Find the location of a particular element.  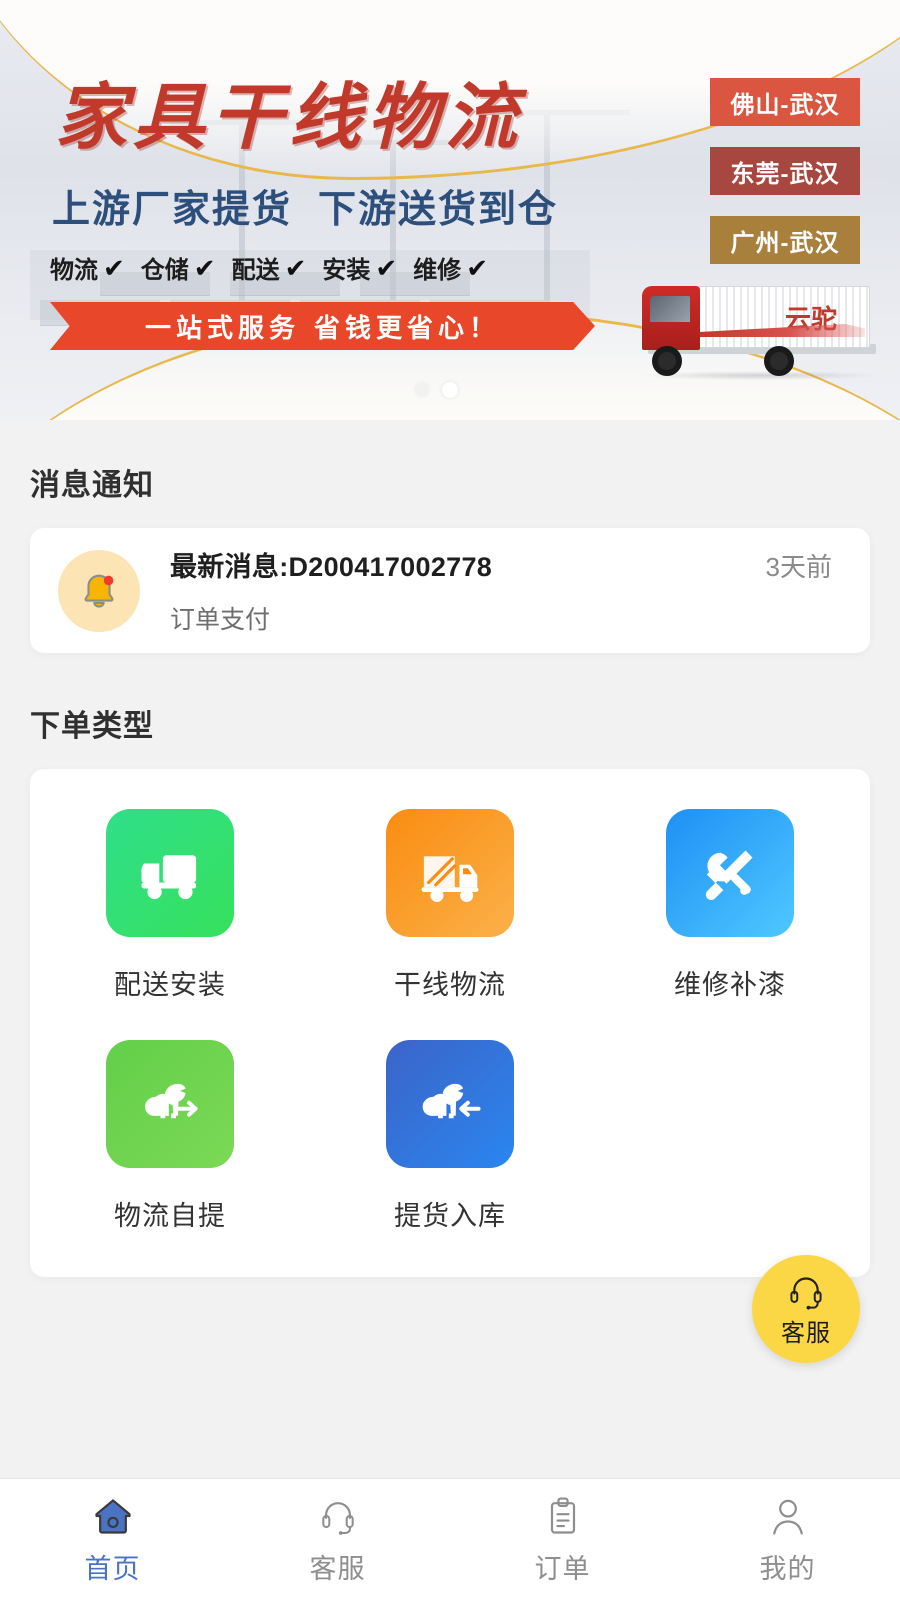

banner-subtitle-left: 上游厂家提货 is located at coordinates (172, 210).